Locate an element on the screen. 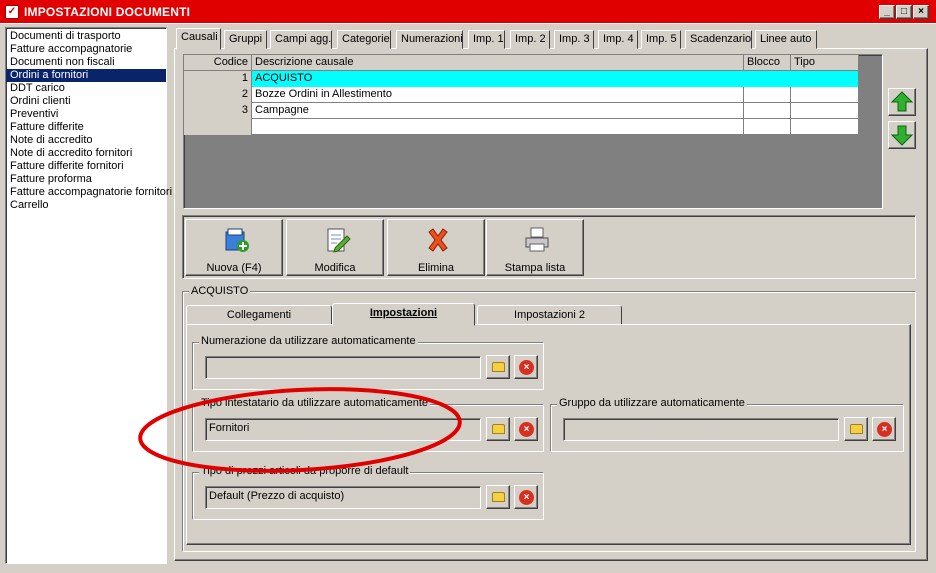 The image size is (936, 573). stampa-lista-button: Stampa lista is located at coordinates (535, 247).